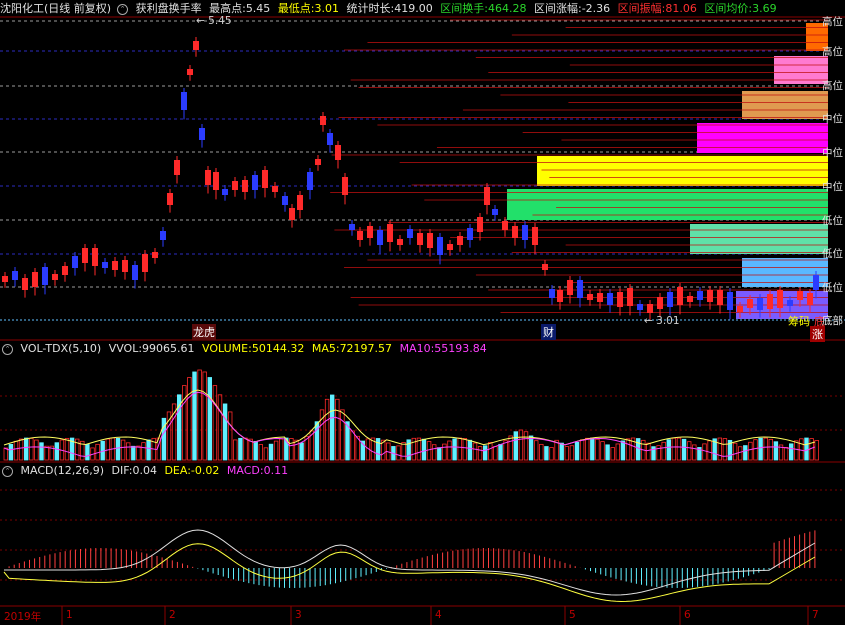 The image size is (845, 625). Describe the element at coordinates (409, 573) in the screenshot. I see `dea-line` at that location.